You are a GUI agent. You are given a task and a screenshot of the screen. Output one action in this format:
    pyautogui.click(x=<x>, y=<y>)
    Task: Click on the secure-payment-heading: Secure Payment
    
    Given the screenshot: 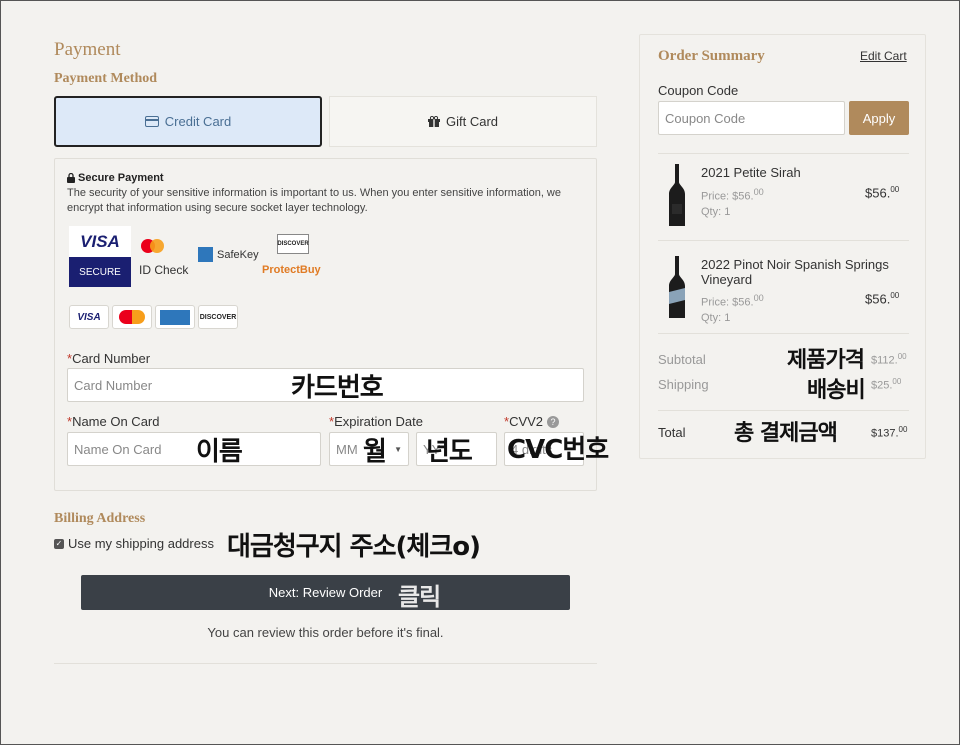 What is the action you would take?
    pyautogui.click(x=115, y=178)
    